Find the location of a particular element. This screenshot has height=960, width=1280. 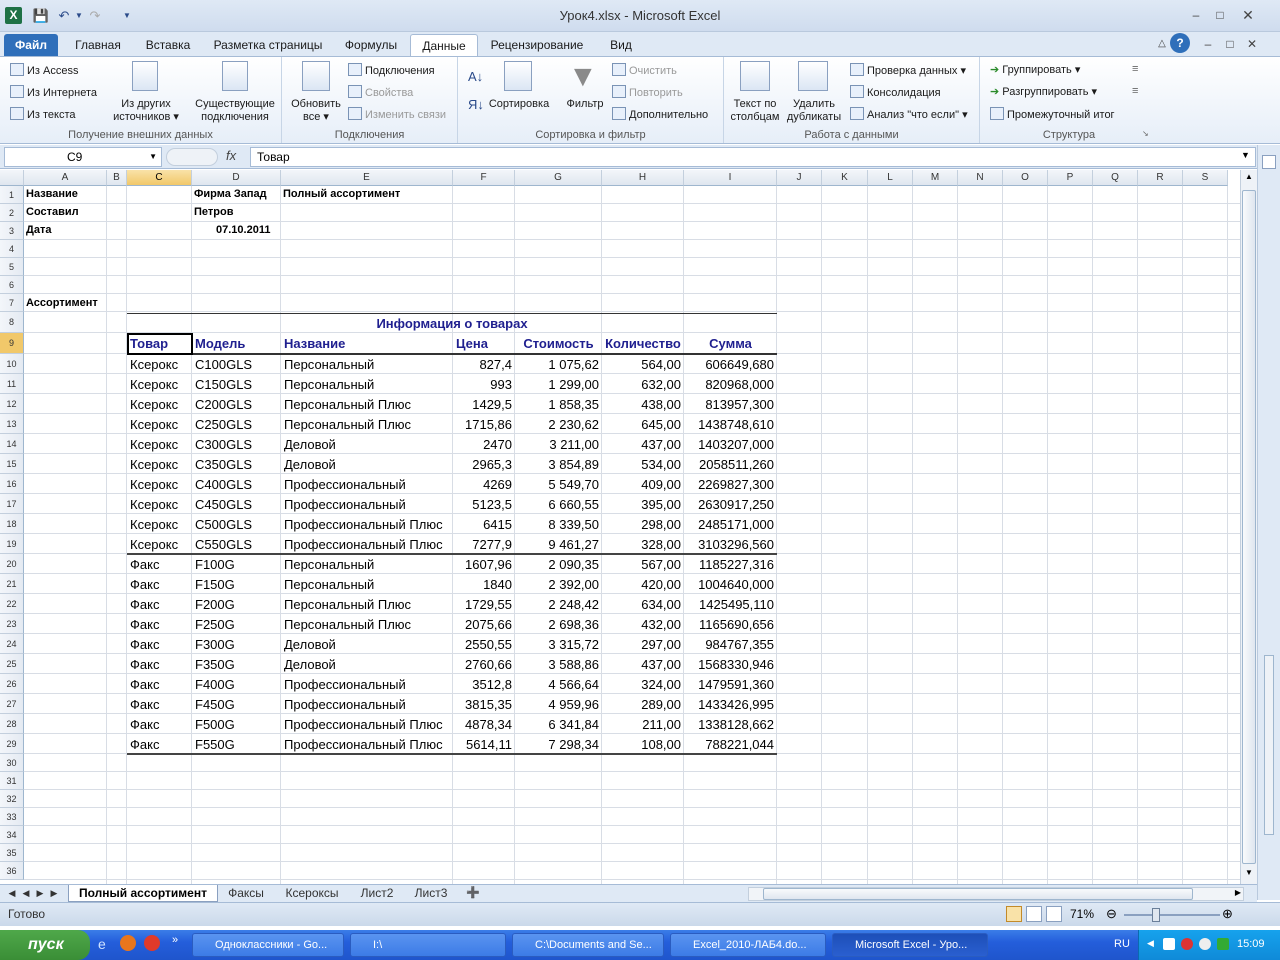

tab-sheet-full-range: Полный ассортимент is located at coordinates (143, 893).